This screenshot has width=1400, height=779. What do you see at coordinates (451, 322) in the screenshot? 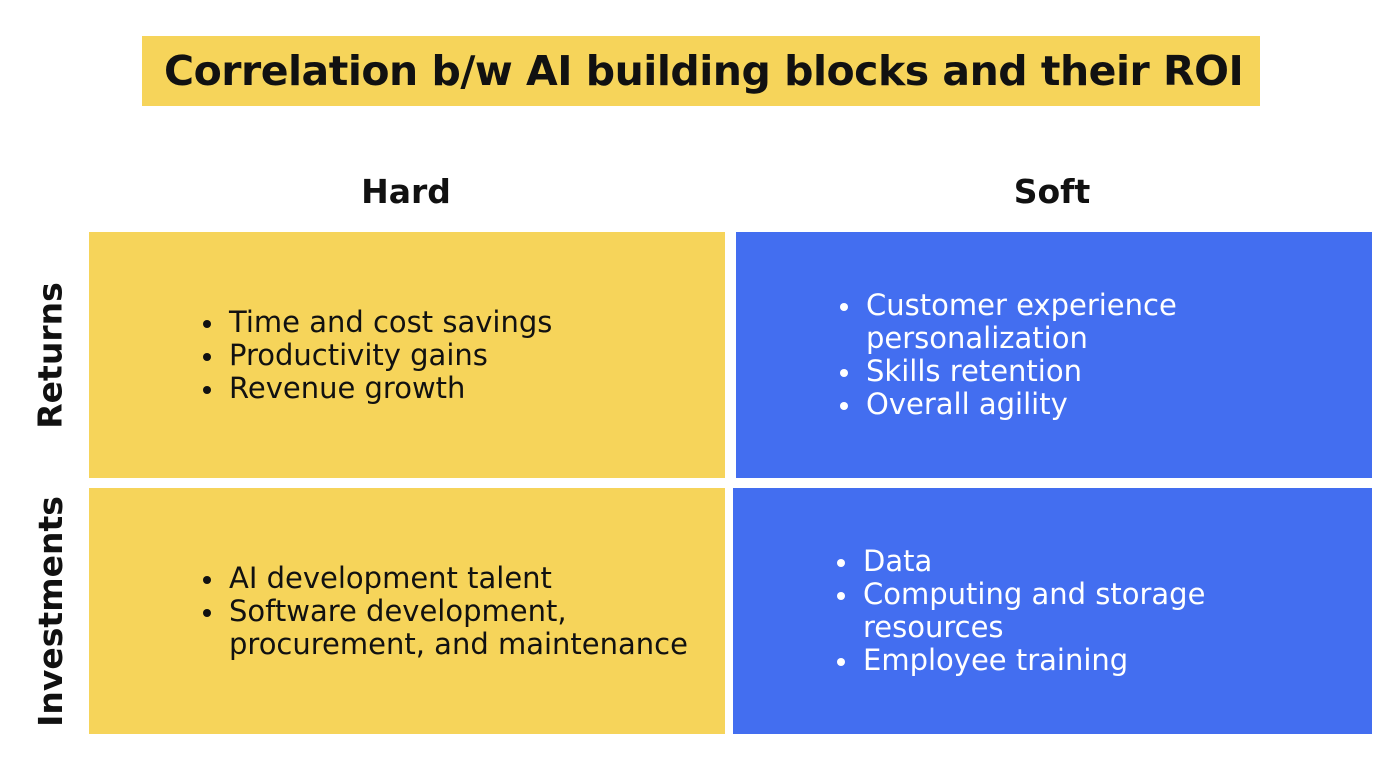
I see `list-item: Time and cost savings` at bounding box center [451, 322].